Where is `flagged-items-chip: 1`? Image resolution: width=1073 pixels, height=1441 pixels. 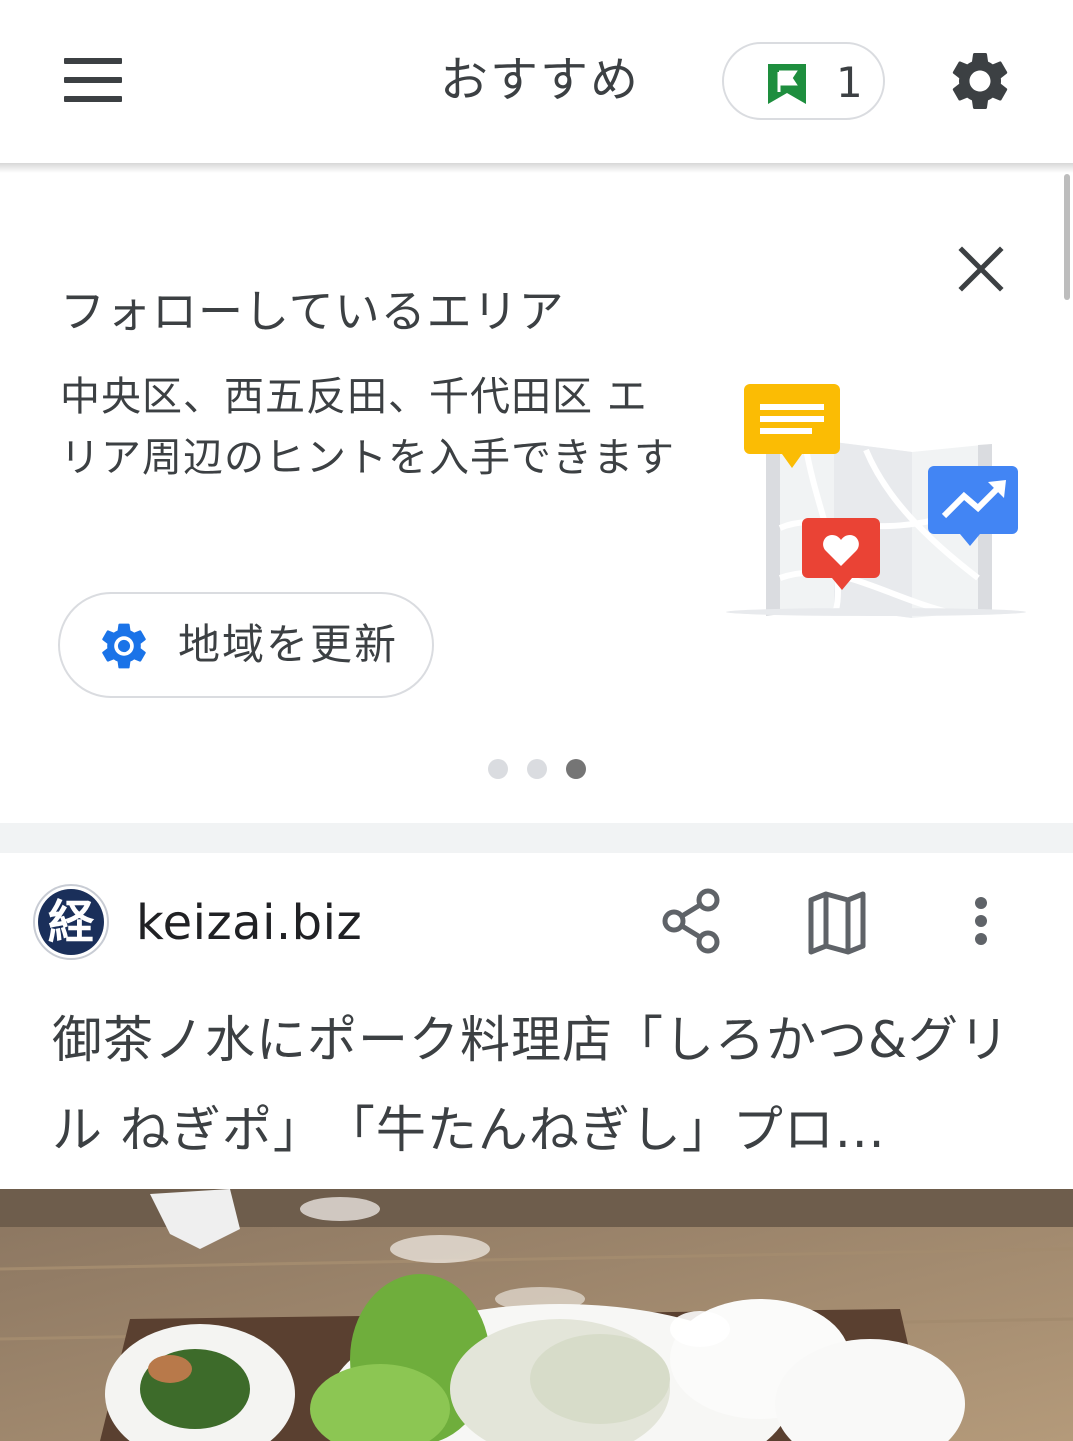
flagged-items-chip: 1 is located at coordinates (803, 81).